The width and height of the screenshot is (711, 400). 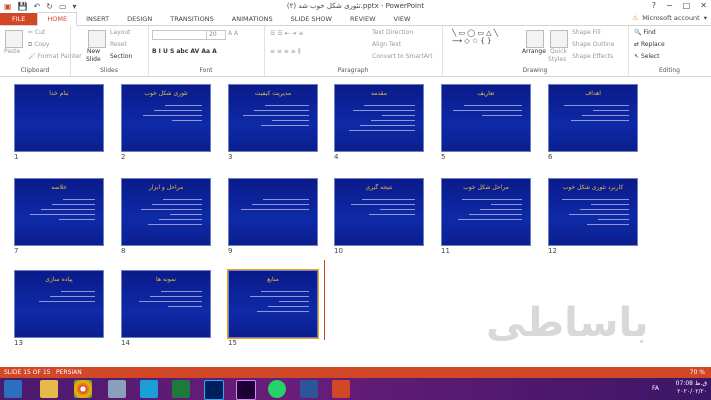 I want to click on arrange-button: Arrange, so click(x=534, y=51).